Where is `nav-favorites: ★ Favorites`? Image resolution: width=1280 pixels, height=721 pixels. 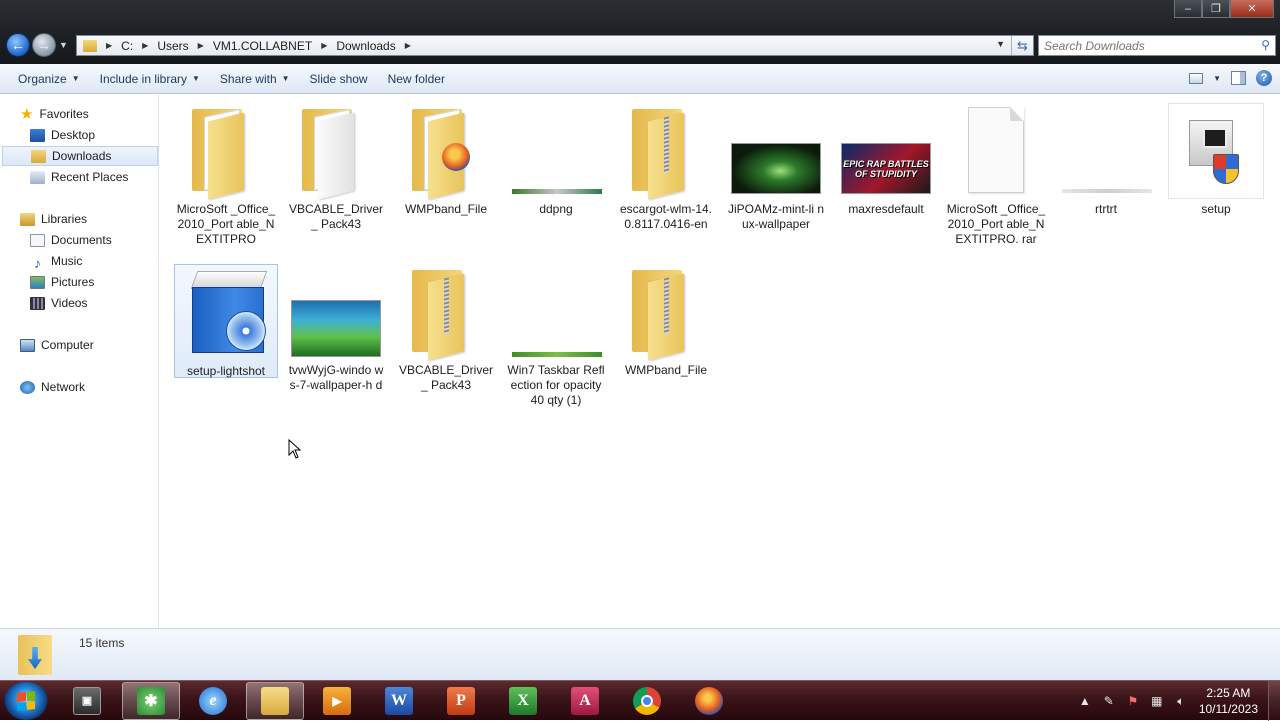
nav-favorites: ★ Favorites is located at coordinates (54, 114).